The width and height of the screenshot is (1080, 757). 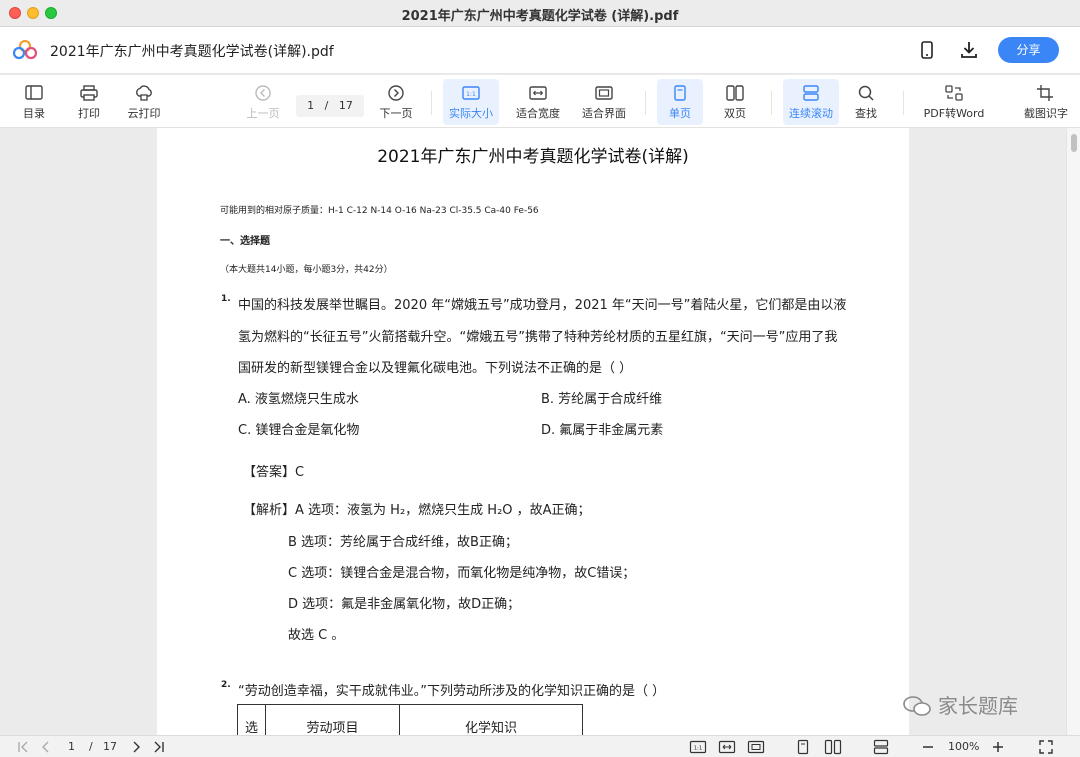 What do you see at coordinates (403, 542) in the screenshot?
I see `analysis-line: B 选项：芳纶属于合成纤维，故B正确；` at bounding box center [403, 542].